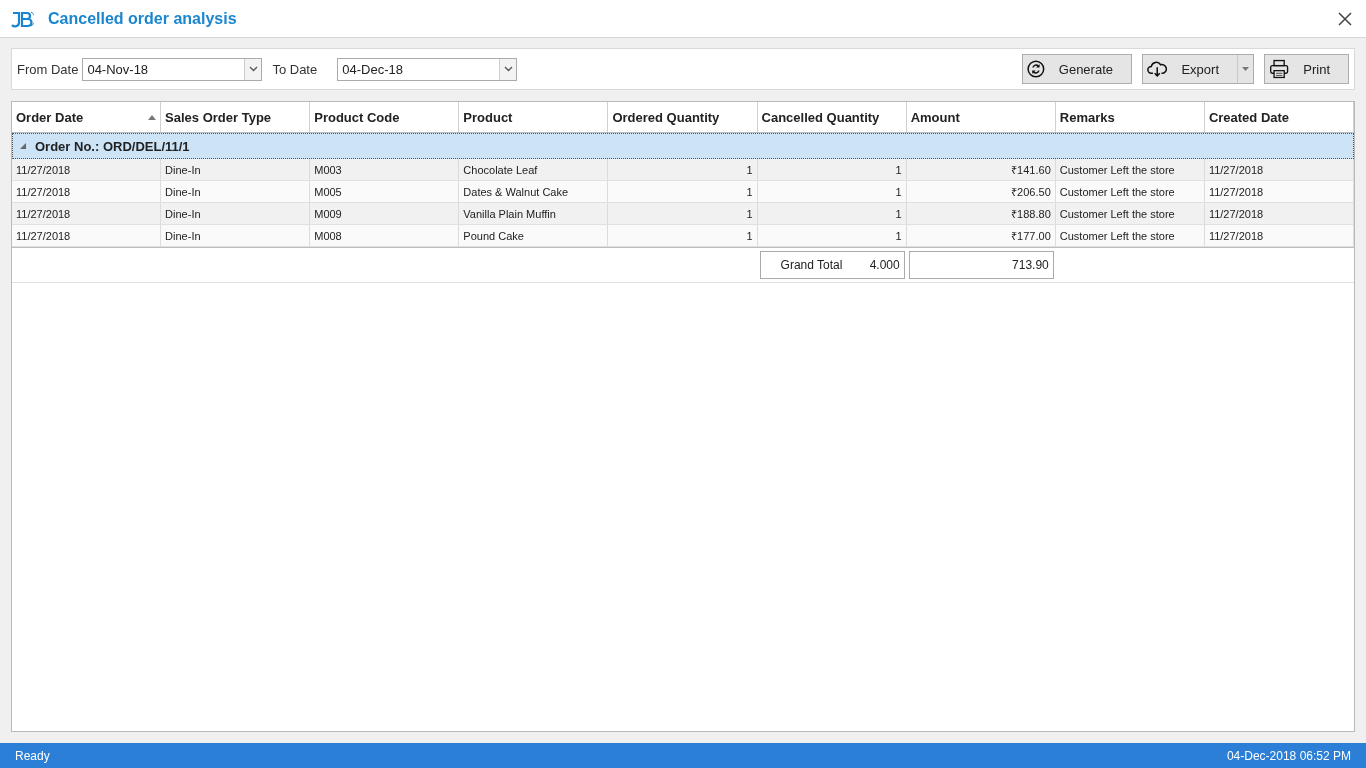  What do you see at coordinates (981, 169) in the screenshot?
I see `table-cell: ₹141.60` at bounding box center [981, 169].